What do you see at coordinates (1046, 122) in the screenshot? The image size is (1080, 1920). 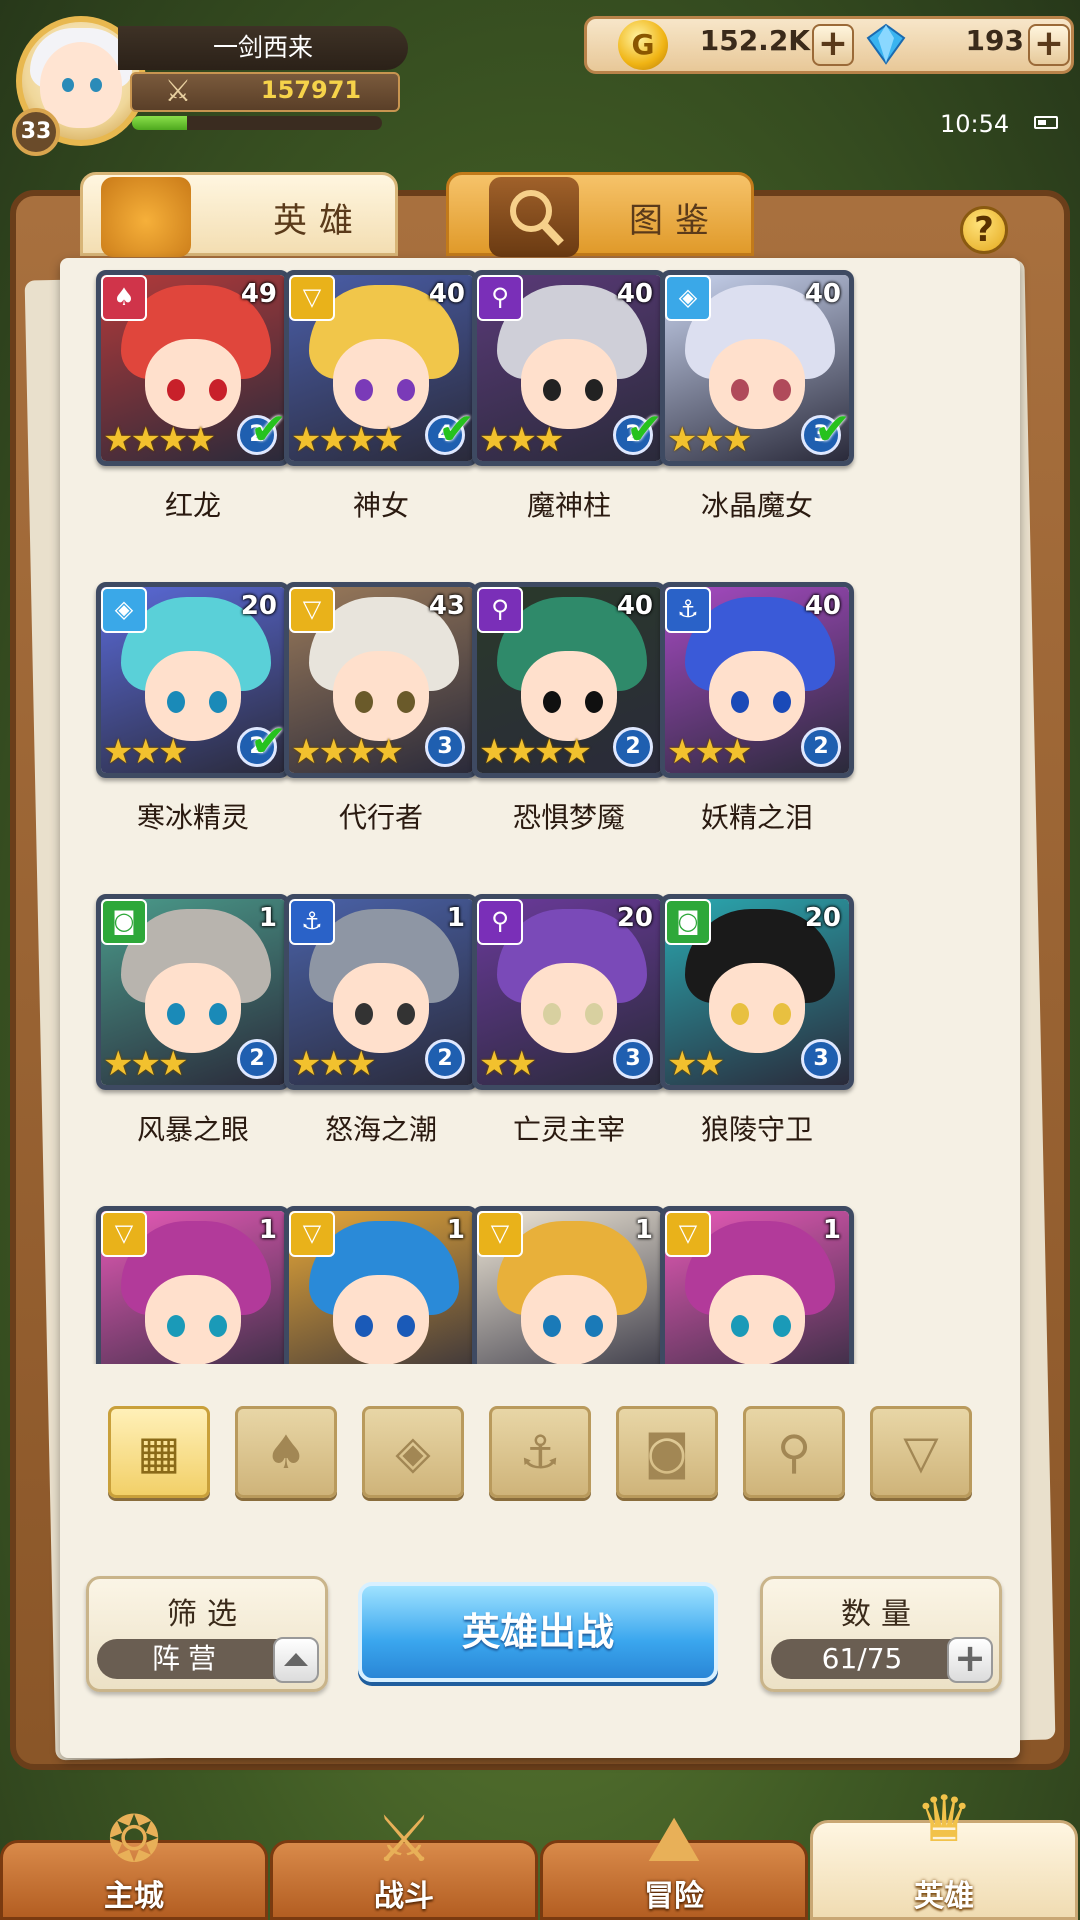 I see `battery-icon` at bounding box center [1046, 122].